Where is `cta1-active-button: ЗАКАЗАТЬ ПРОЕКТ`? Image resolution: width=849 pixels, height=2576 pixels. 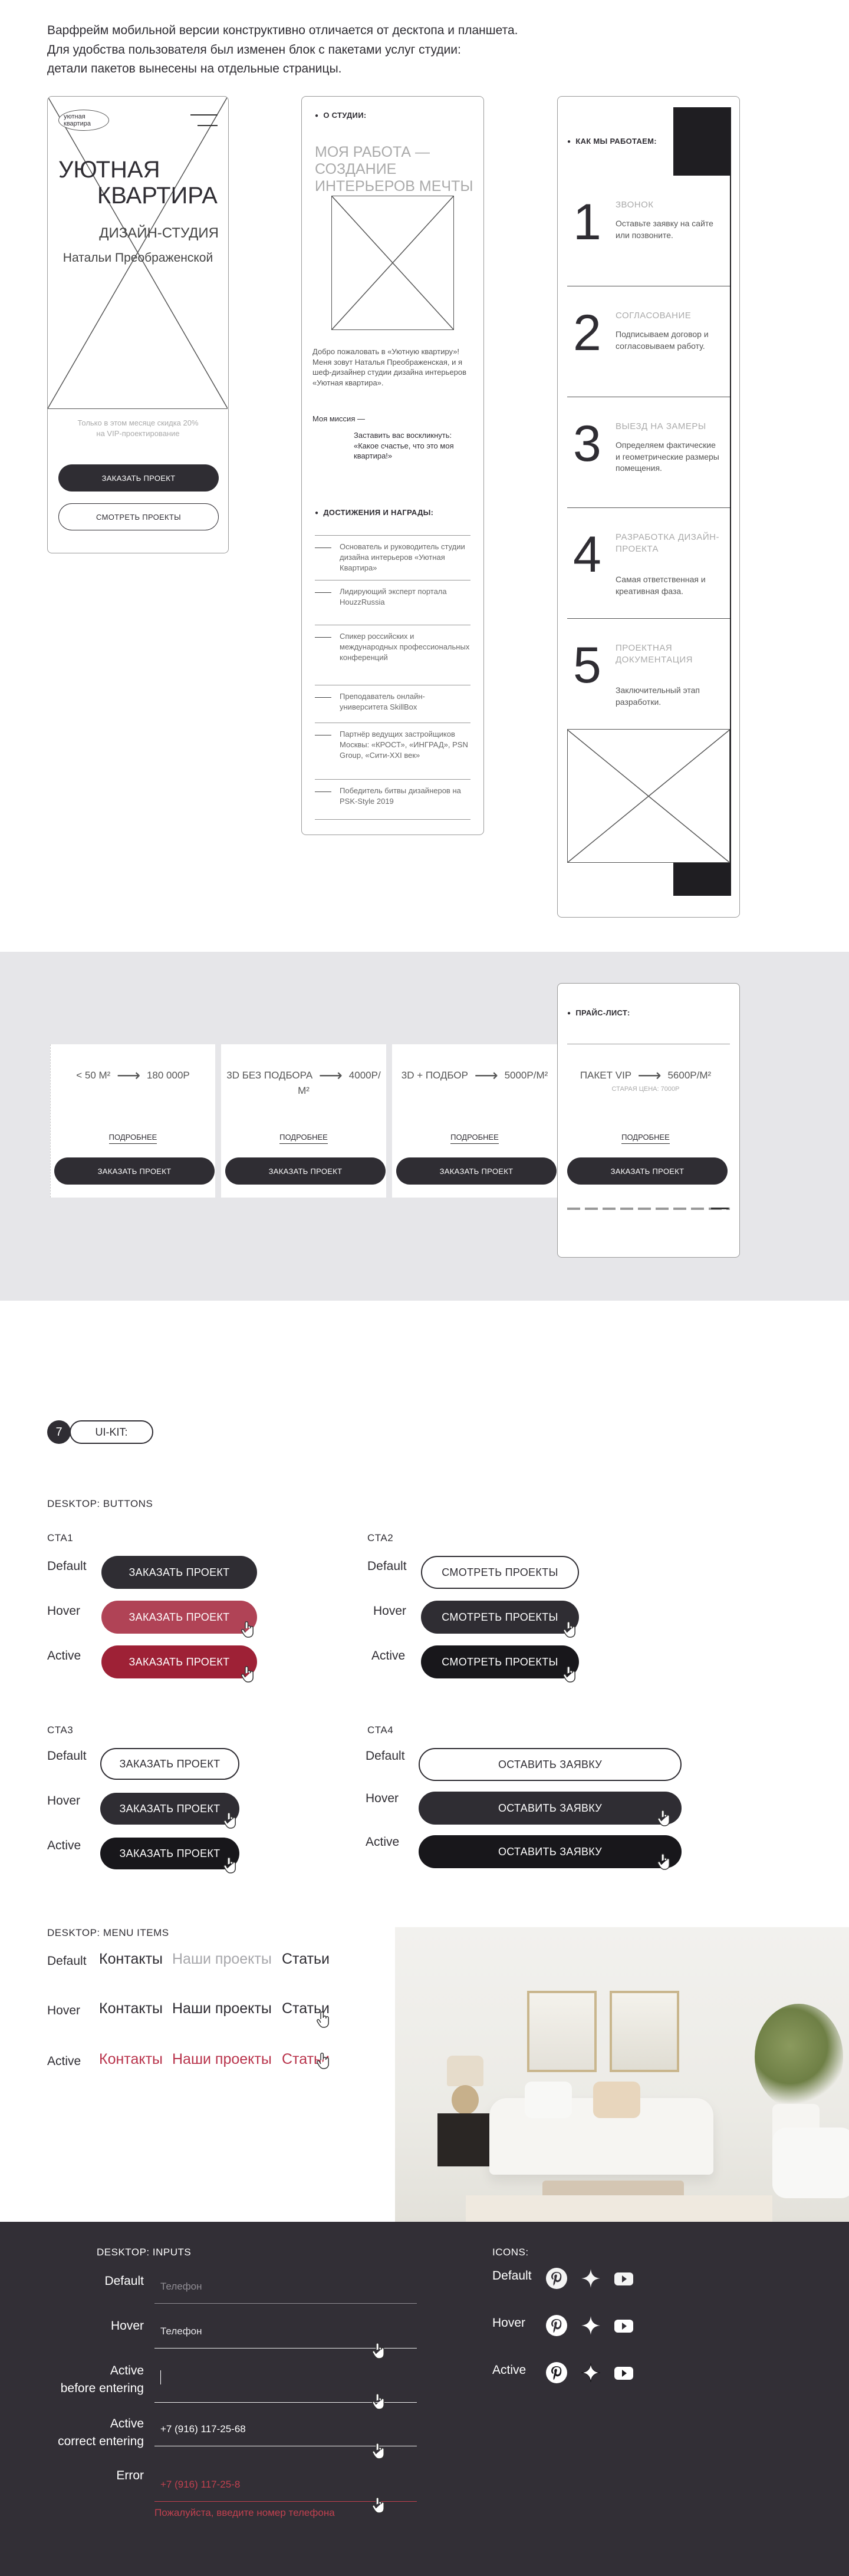 cta1-active-button: ЗАКАЗАТЬ ПРОЕКТ is located at coordinates (179, 1662).